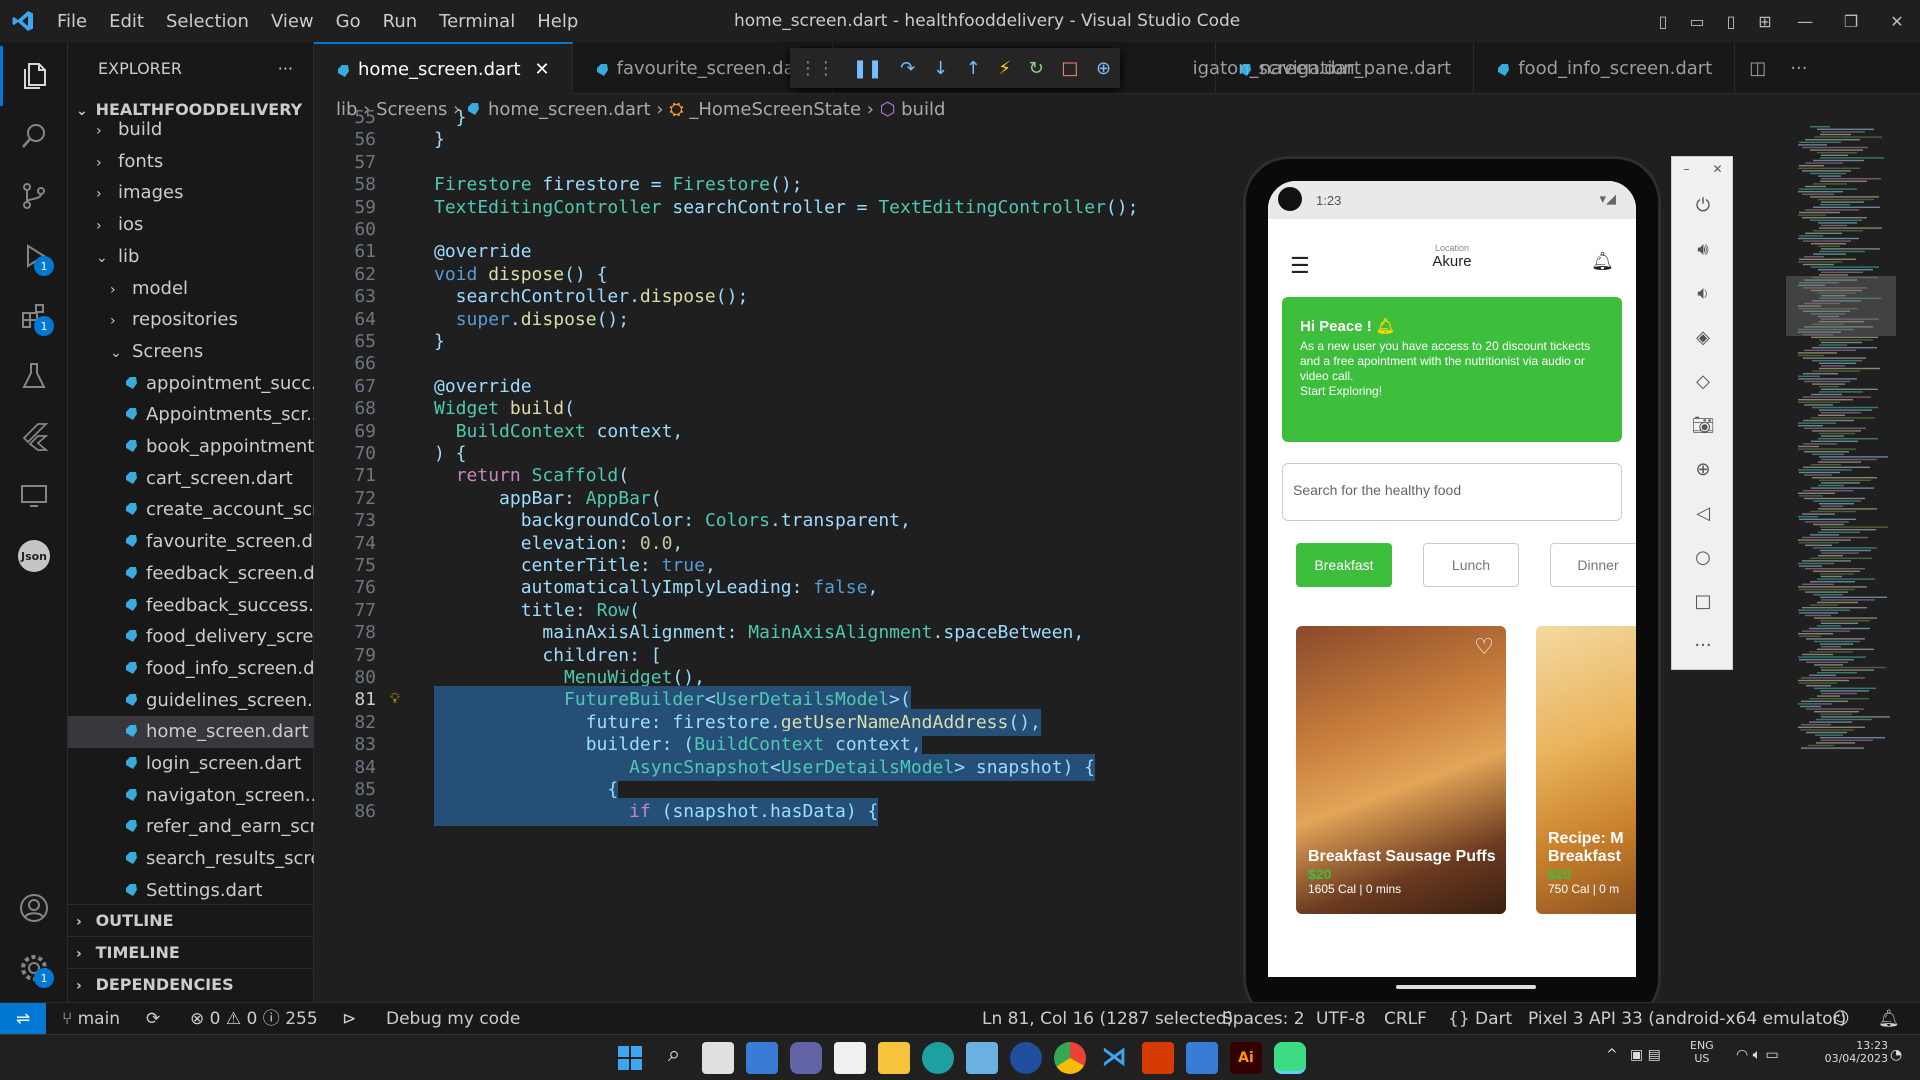 The image size is (1920, 1080). Describe the element at coordinates (867, 68) in the screenshot. I see `pause-icon: ❚❚` at that location.